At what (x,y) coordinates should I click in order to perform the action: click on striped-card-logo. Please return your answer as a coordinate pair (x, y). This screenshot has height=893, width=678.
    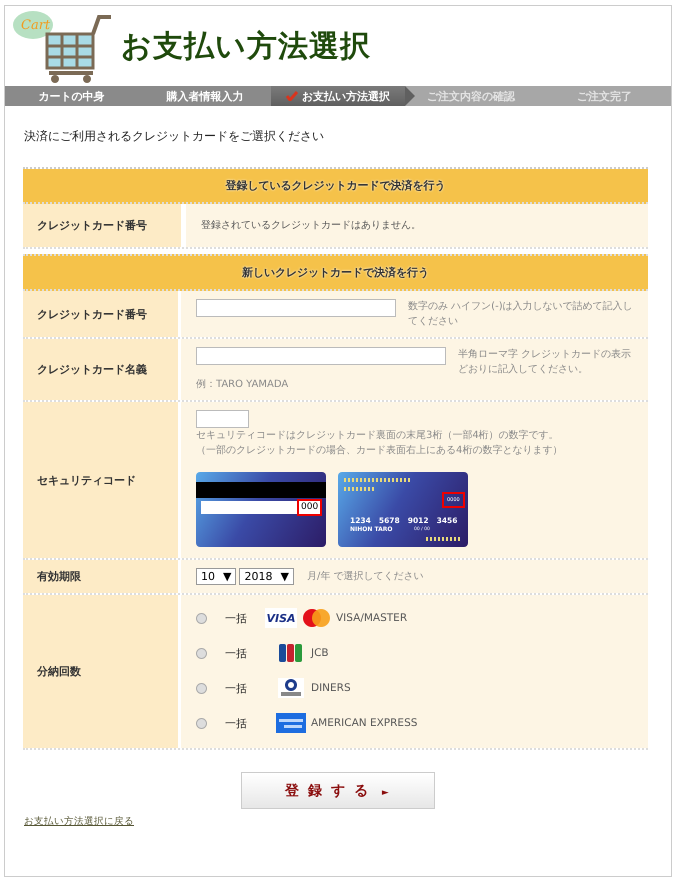
    Looking at the image, I should click on (291, 723).